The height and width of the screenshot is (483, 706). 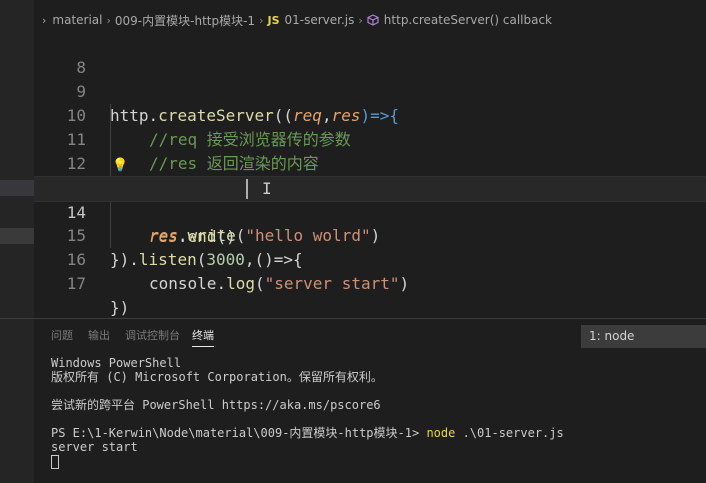 What do you see at coordinates (55, 461) in the screenshot?
I see `terminal-cursor` at bounding box center [55, 461].